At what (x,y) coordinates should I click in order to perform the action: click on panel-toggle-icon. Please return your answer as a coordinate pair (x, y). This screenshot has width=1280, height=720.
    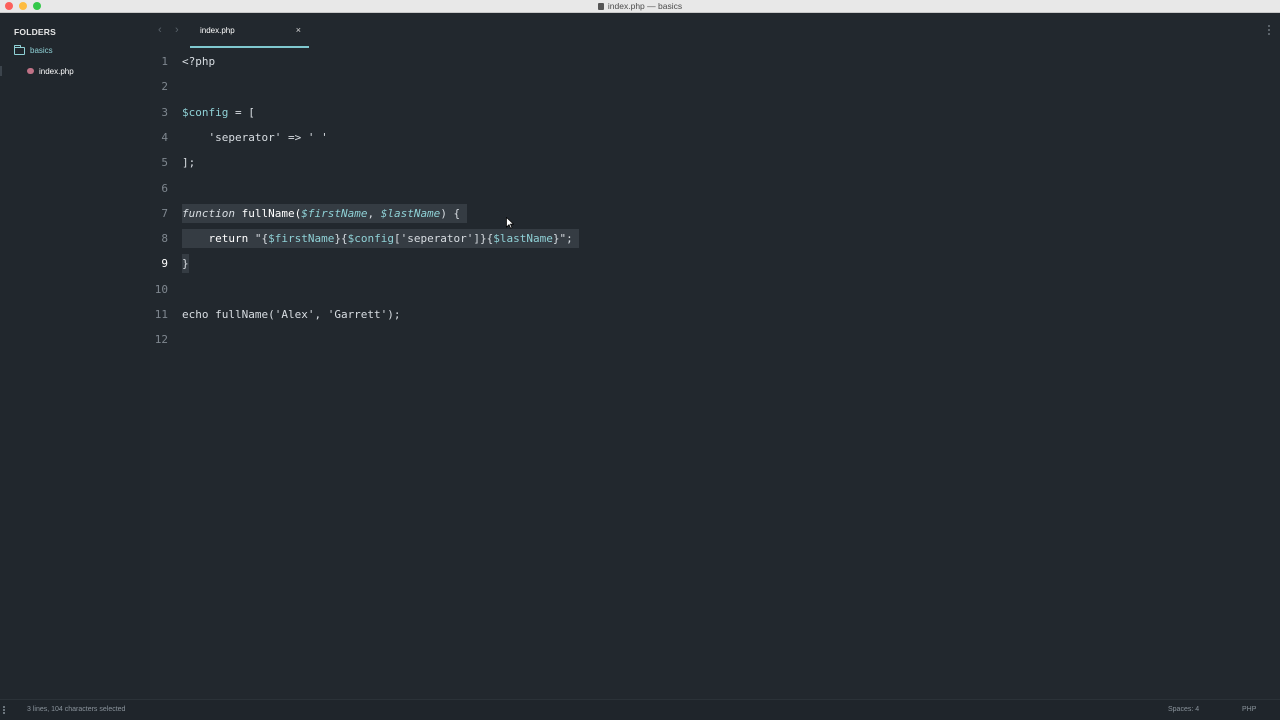
    Looking at the image, I should click on (4, 710).